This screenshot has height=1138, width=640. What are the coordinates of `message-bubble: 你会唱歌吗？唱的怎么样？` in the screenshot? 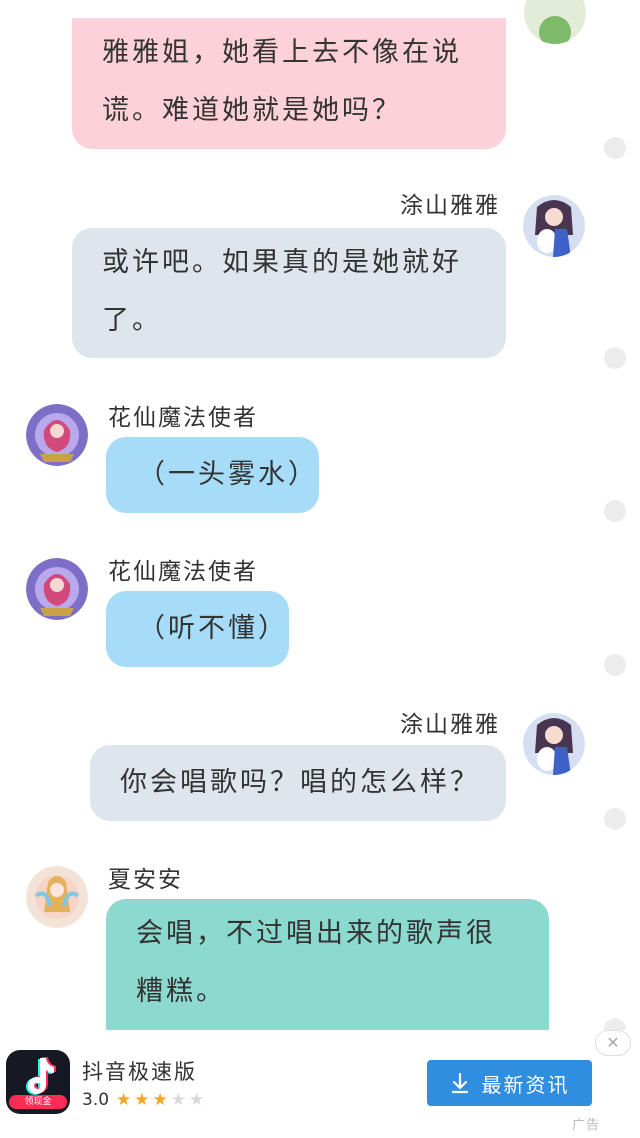 It's located at (298, 783).